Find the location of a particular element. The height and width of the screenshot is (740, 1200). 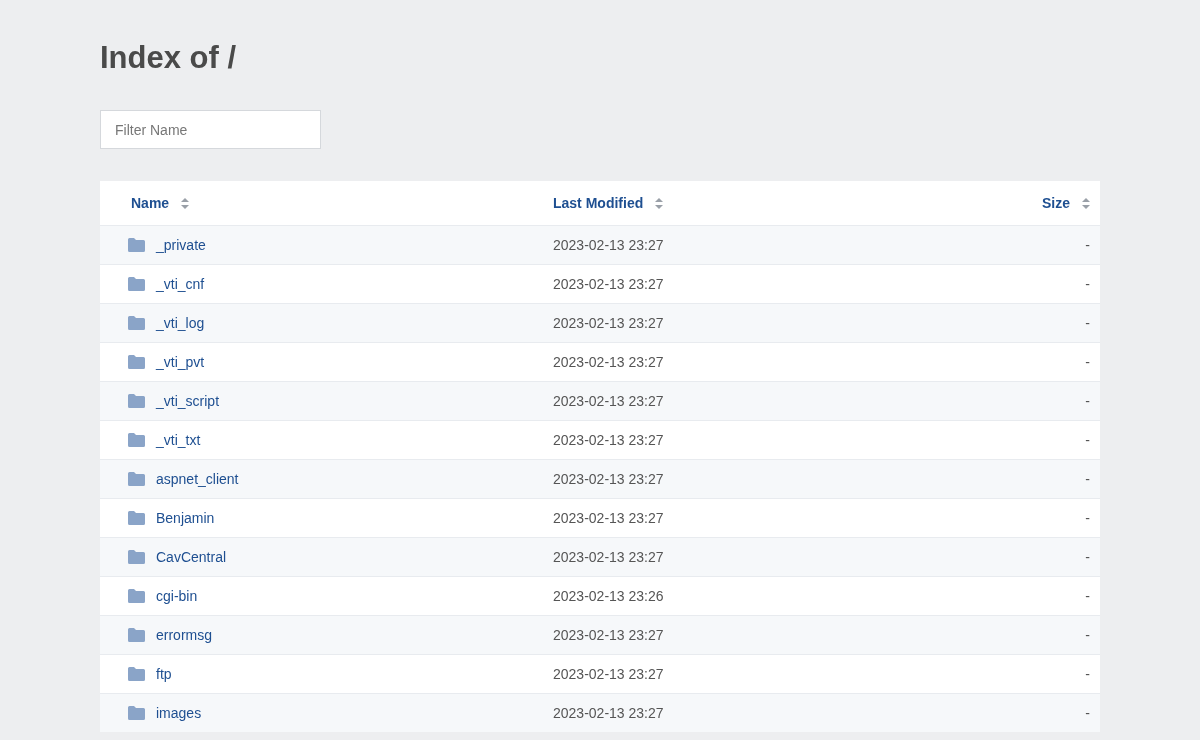

folder-link: aspnet_client is located at coordinates (197, 479).